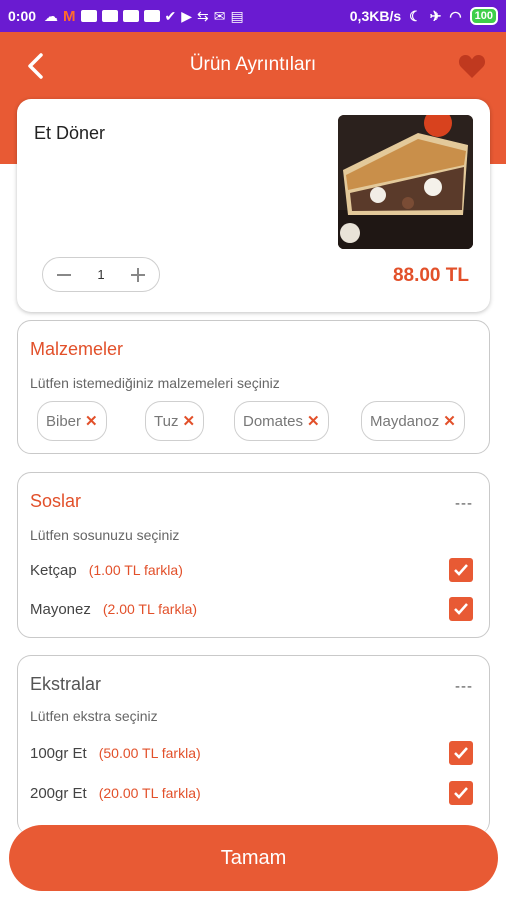 This screenshot has height=900, width=506. Describe the element at coordinates (58, 753) in the screenshot. I see `option-name: 100gr Et` at that location.